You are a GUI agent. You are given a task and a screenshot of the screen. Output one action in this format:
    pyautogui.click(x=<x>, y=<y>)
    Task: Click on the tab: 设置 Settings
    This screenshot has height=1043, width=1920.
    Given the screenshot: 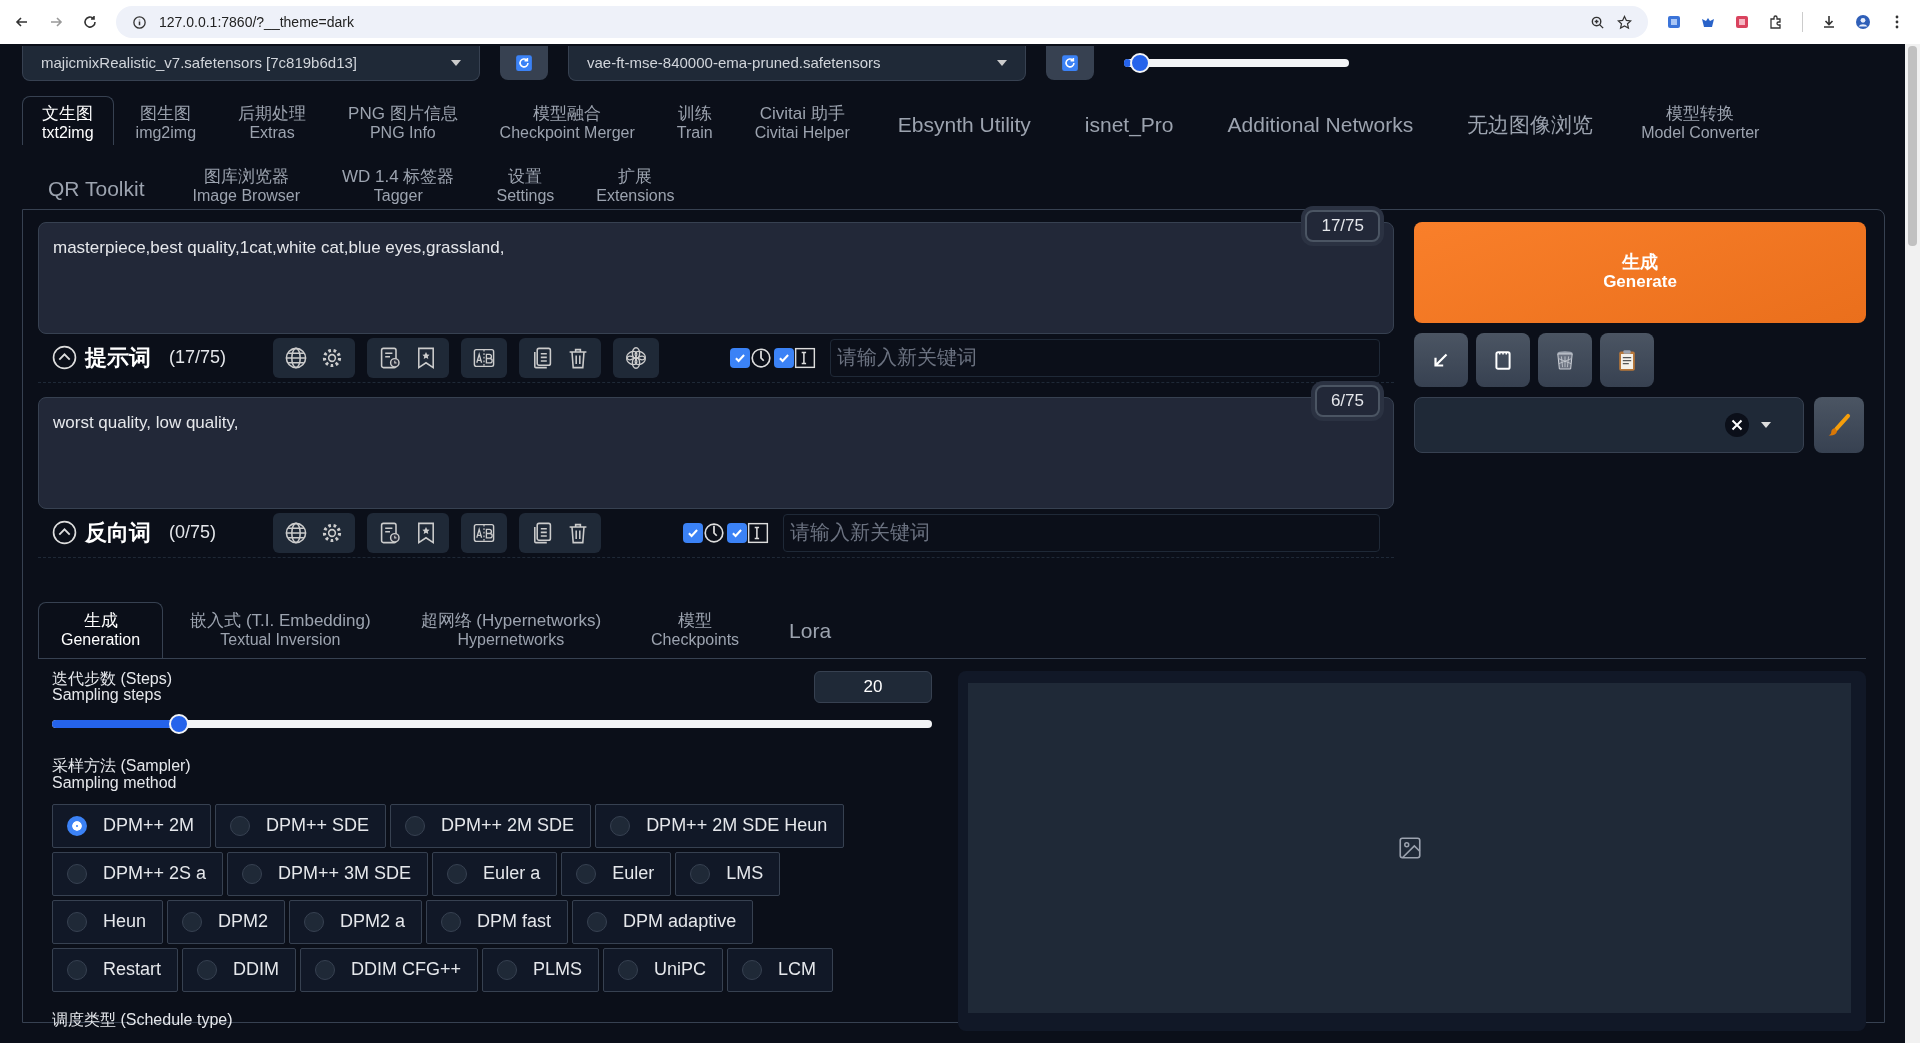 What is the action you would take?
    pyautogui.click(x=525, y=184)
    